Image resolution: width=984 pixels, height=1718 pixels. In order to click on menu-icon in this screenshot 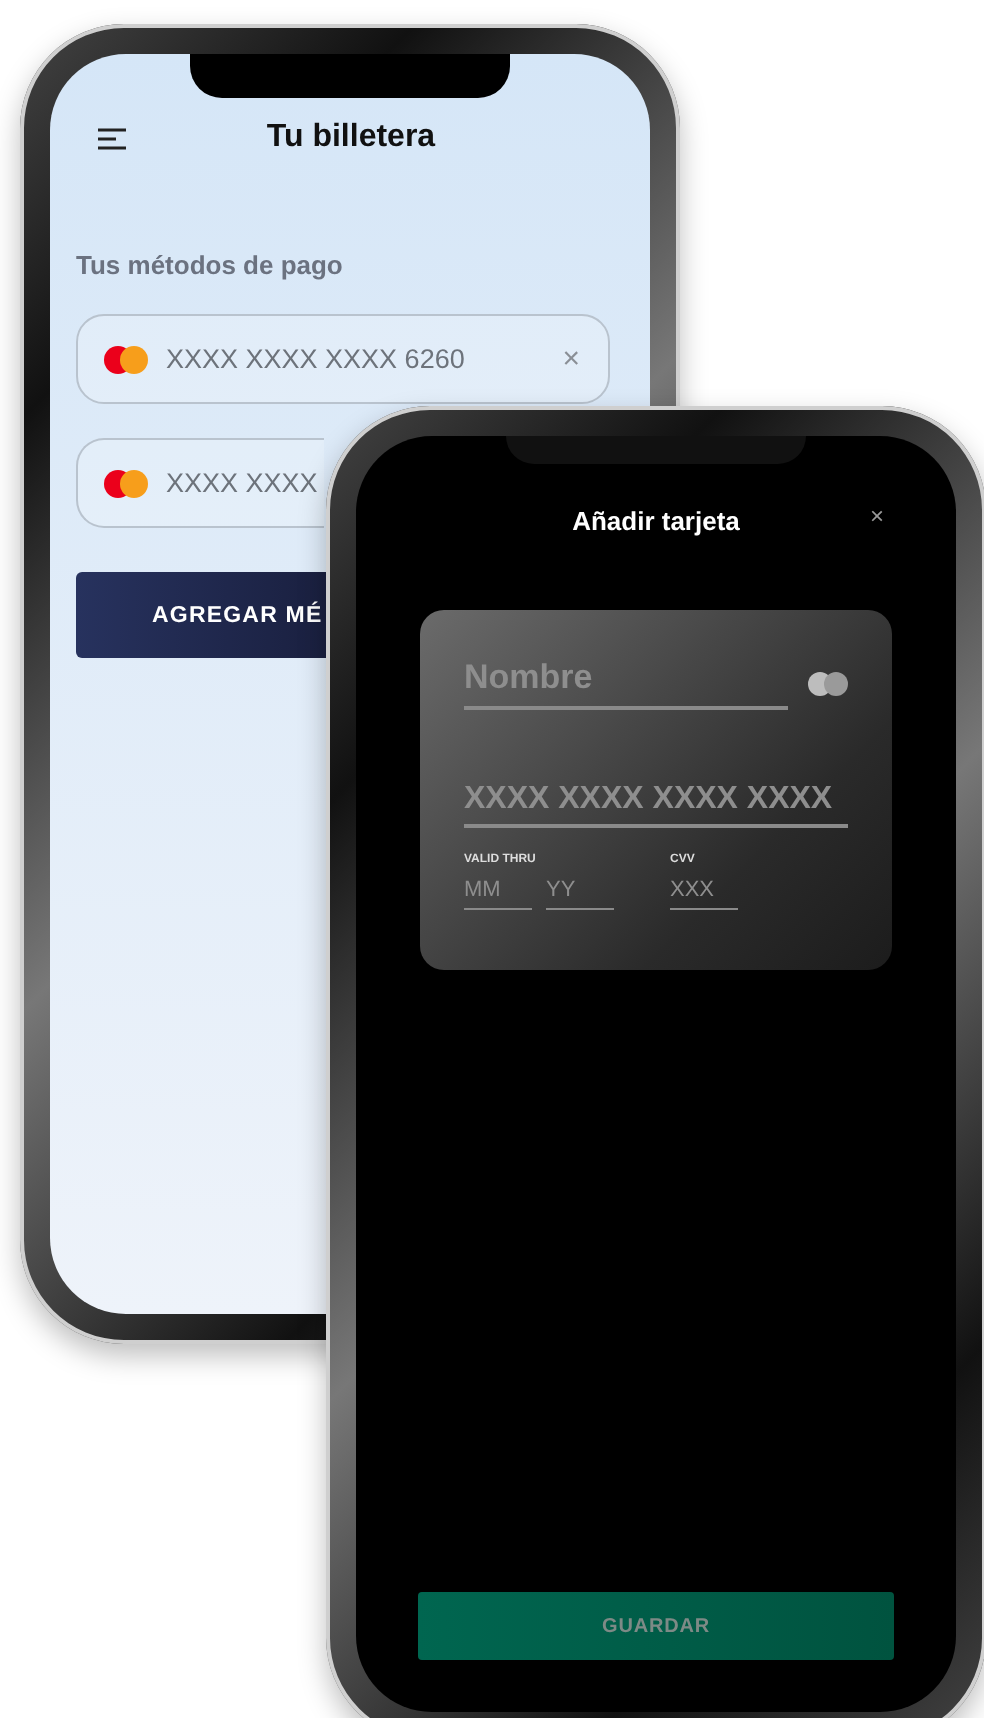, I will do `click(112, 138)`.